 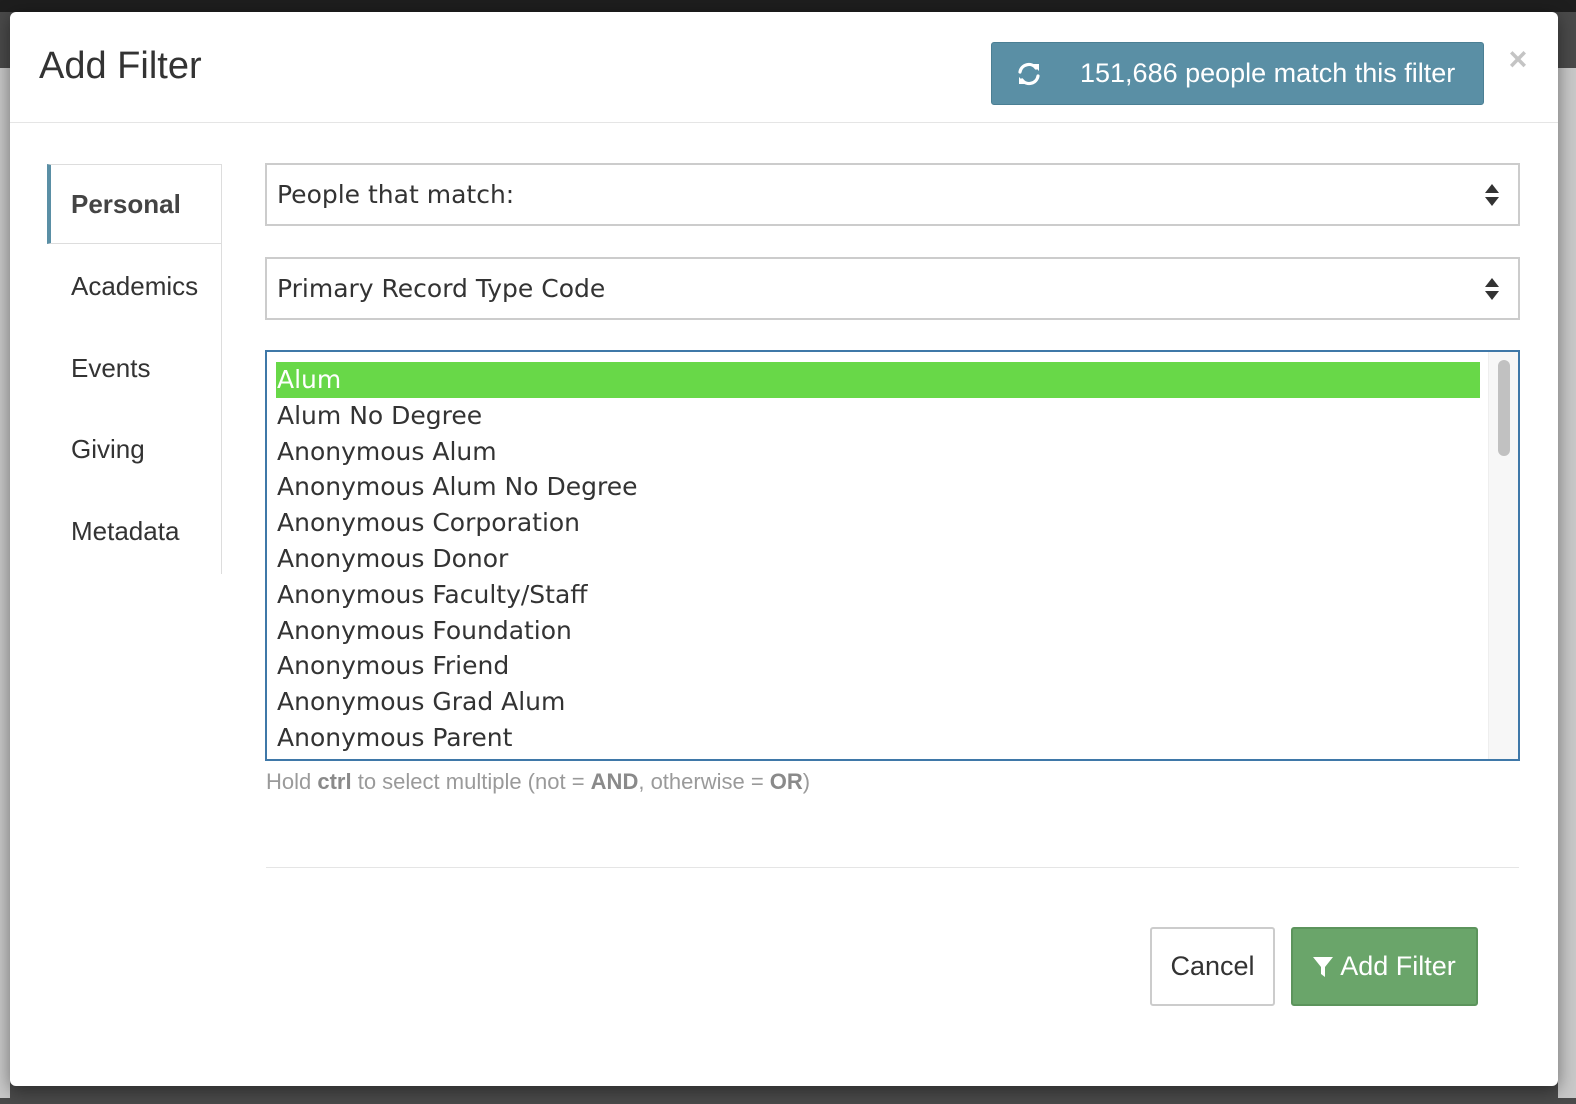 I want to click on help-hold: Hold, so click(x=292, y=781).